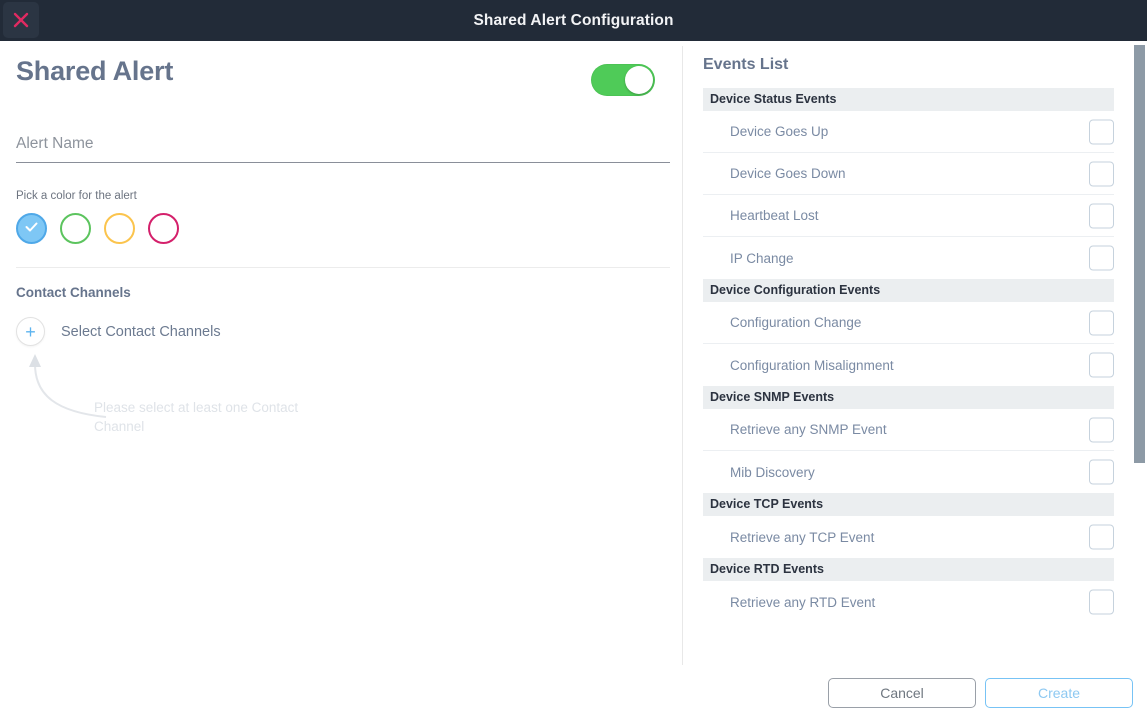 The width and height of the screenshot is (1147, 721). I want to click on color-swatch-blue, so click(31, 228).